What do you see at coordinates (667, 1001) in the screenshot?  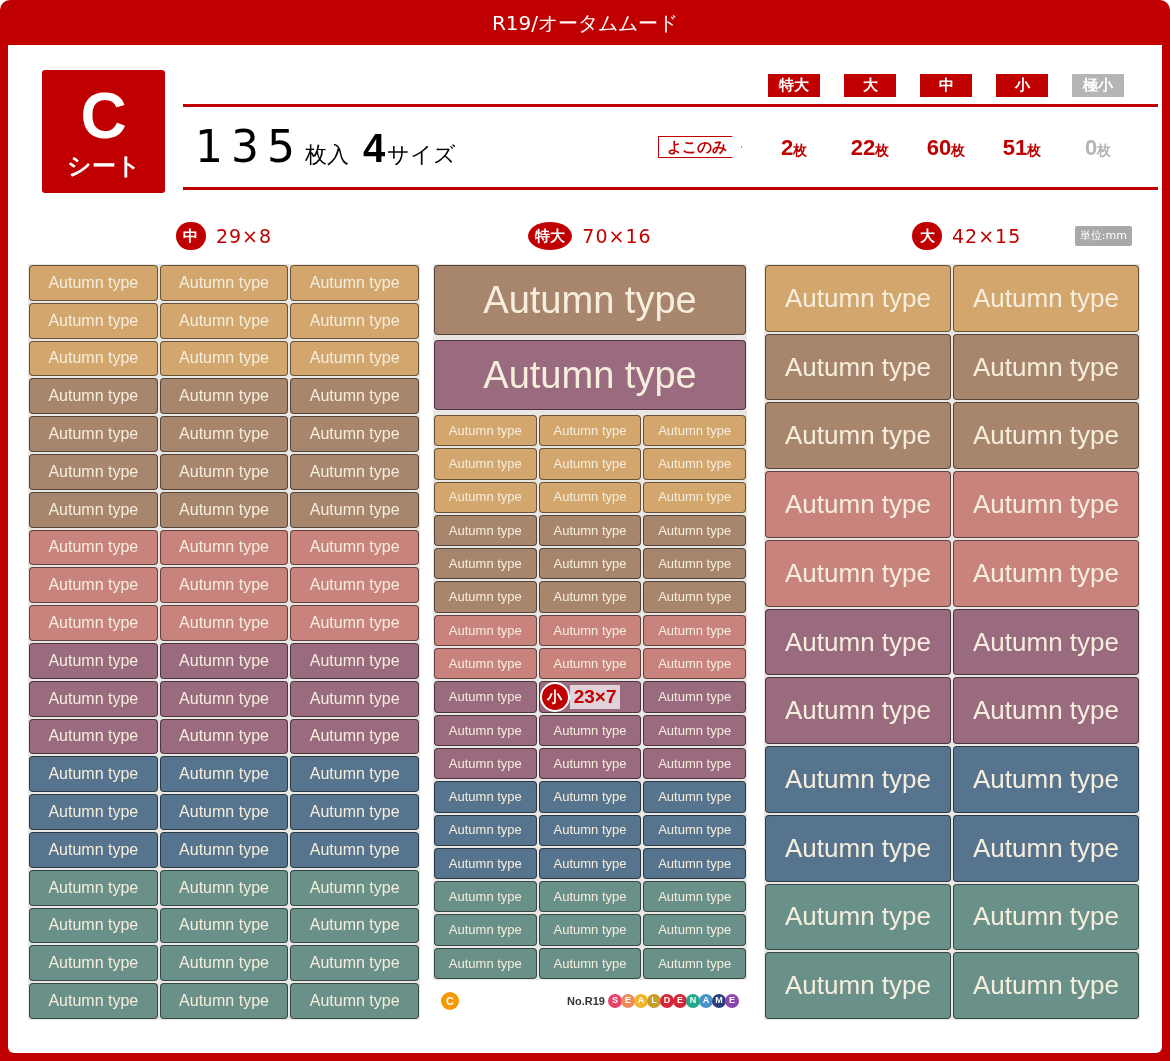 I see `logo-letter: D` at bounding box center [667, 1001].